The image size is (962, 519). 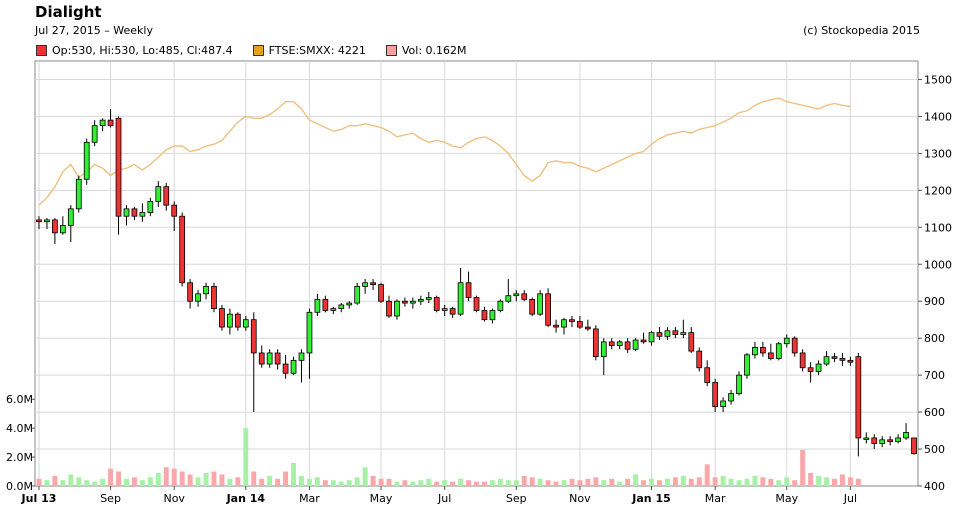 What do you see at coordinates (19, 399) in the screenshot?
I see `volume-tick-label: 6.0M` at bounding box center [19, 399].